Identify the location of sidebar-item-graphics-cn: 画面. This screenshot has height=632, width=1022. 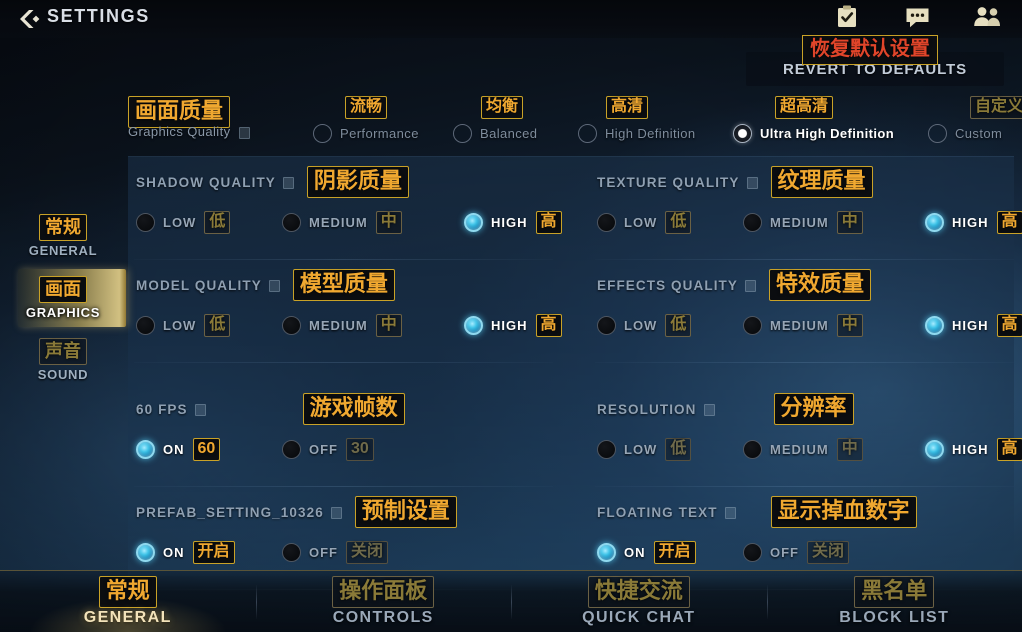
(63, 289).